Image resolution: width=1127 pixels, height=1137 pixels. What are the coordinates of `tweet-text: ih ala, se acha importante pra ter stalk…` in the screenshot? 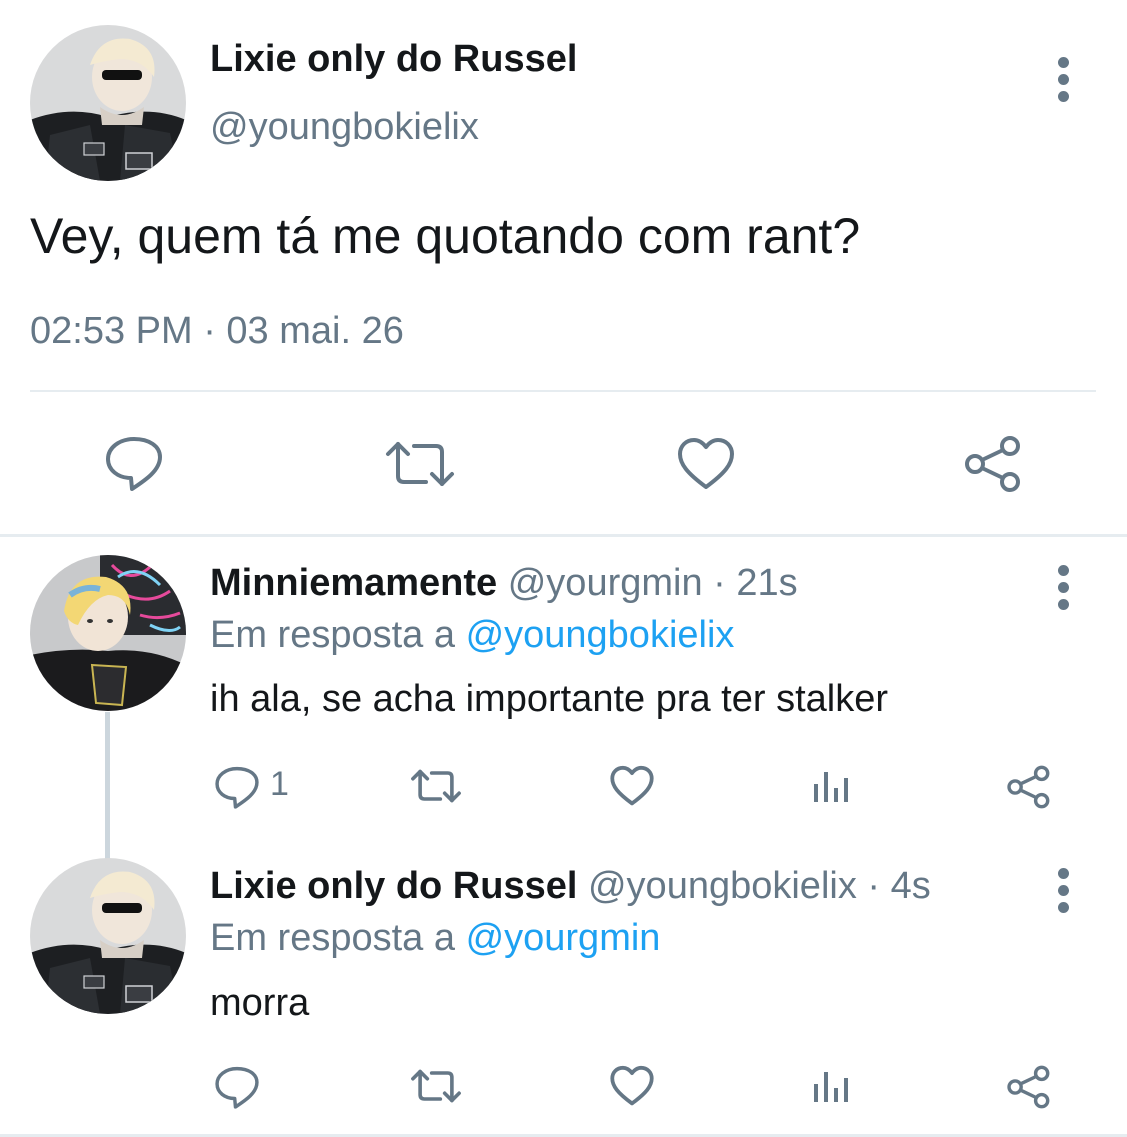 It's located at (549, 699).